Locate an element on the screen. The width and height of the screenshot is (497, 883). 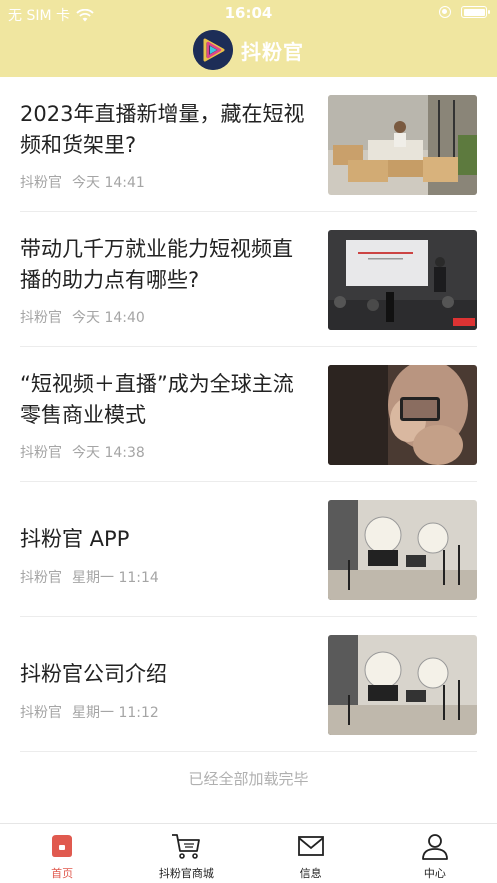
article-time: 星期一 11:14 is located at coordinates (115, 578).